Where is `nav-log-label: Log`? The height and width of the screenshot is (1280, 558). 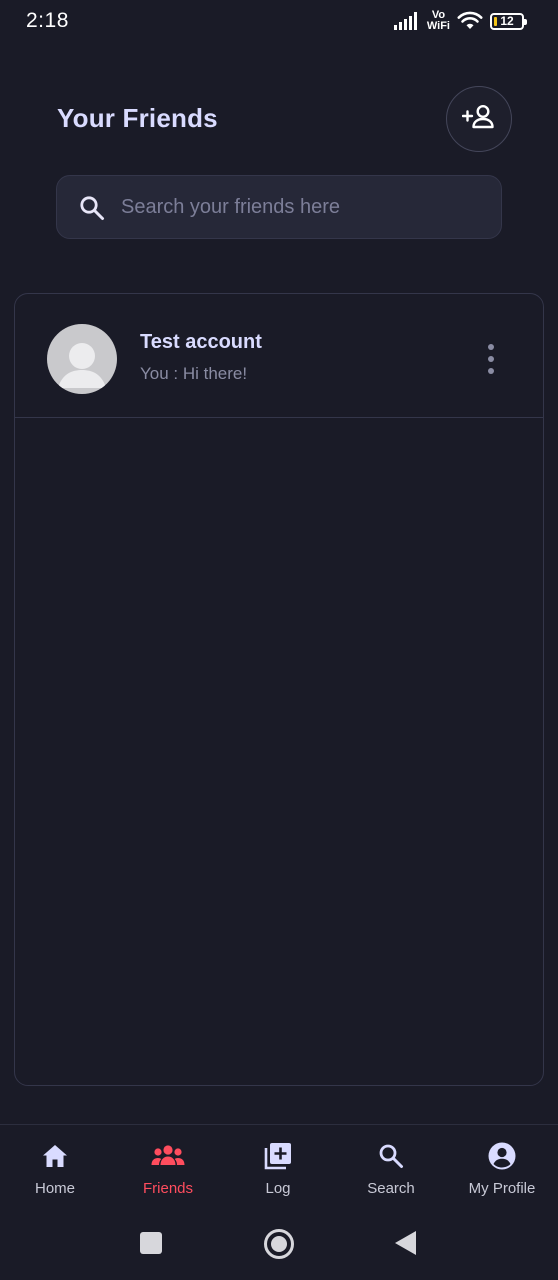
nav-log-label: Log is located at coordinates (278, 1188).